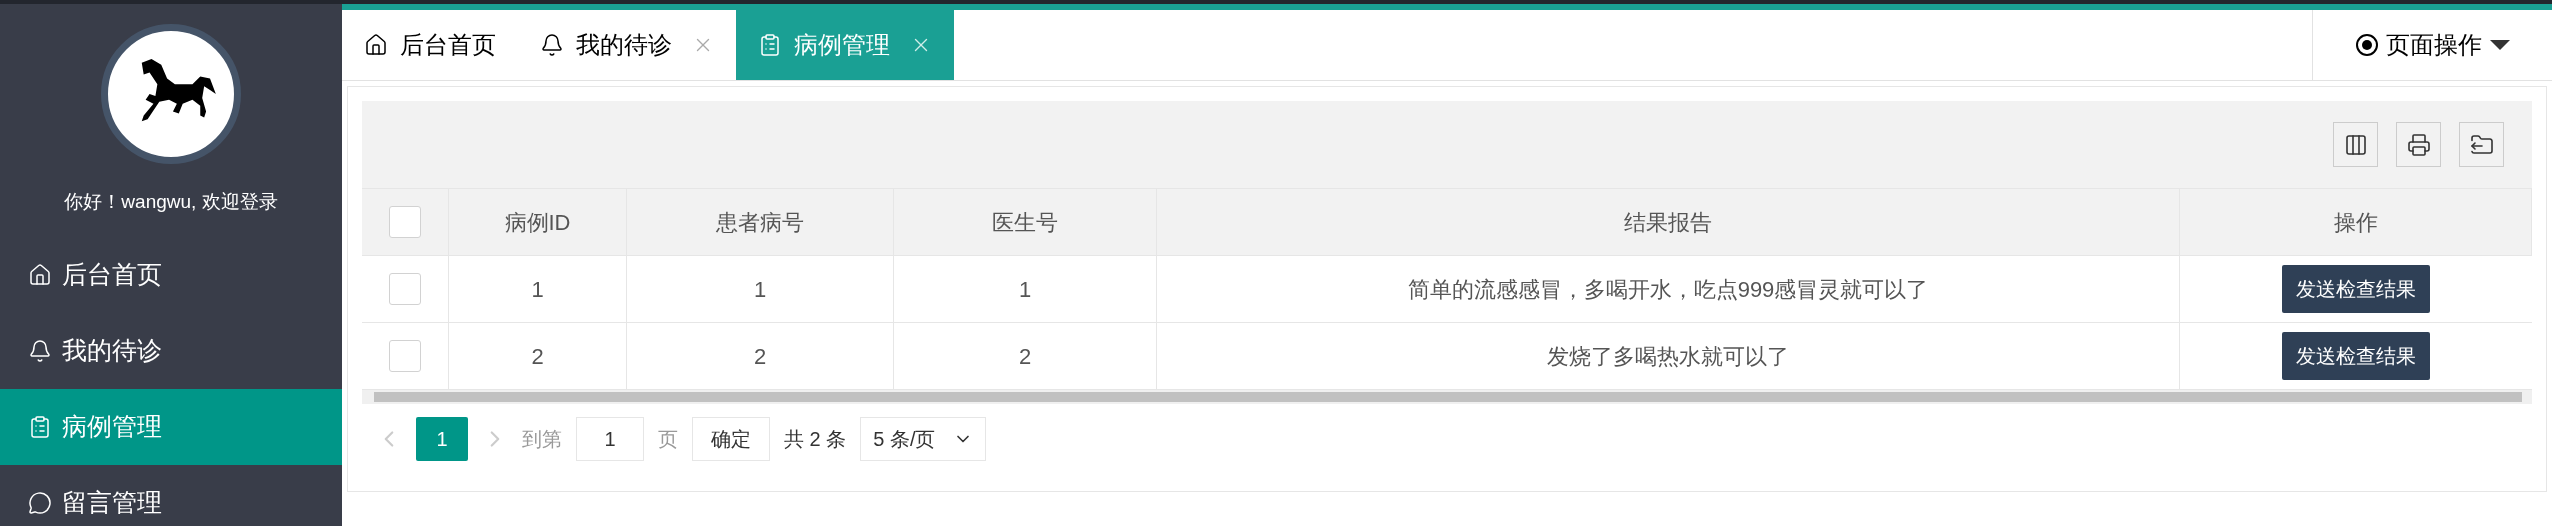 This screenshot has height=526, width=2552. What do you see at coordinates (442, 439) in the screenshot?
I see `page-button: 1` at bounding box center [442, 439].